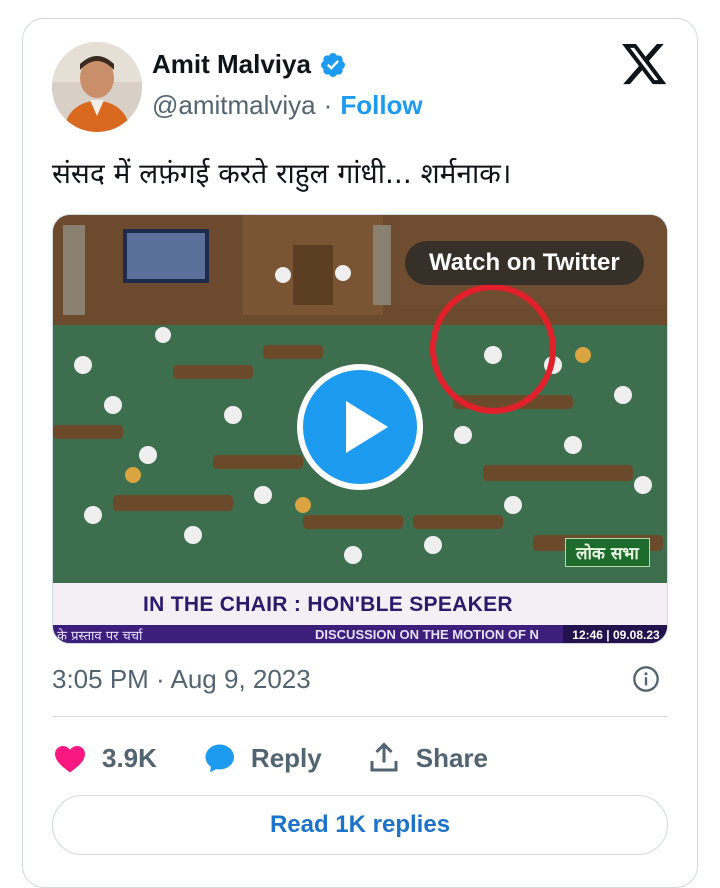 The width and height of the screenshot is (720, 888). What do you see at coordinates (646, 679) in the screenshot?
I see `info-icon` at bounding box center [646, 679].